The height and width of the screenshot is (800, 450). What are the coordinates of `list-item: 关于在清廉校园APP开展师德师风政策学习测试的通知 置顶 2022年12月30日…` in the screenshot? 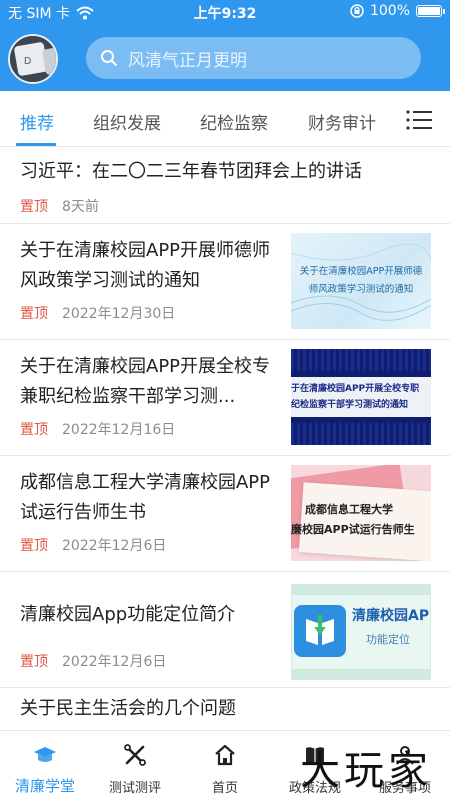 It's located at (225, 282).